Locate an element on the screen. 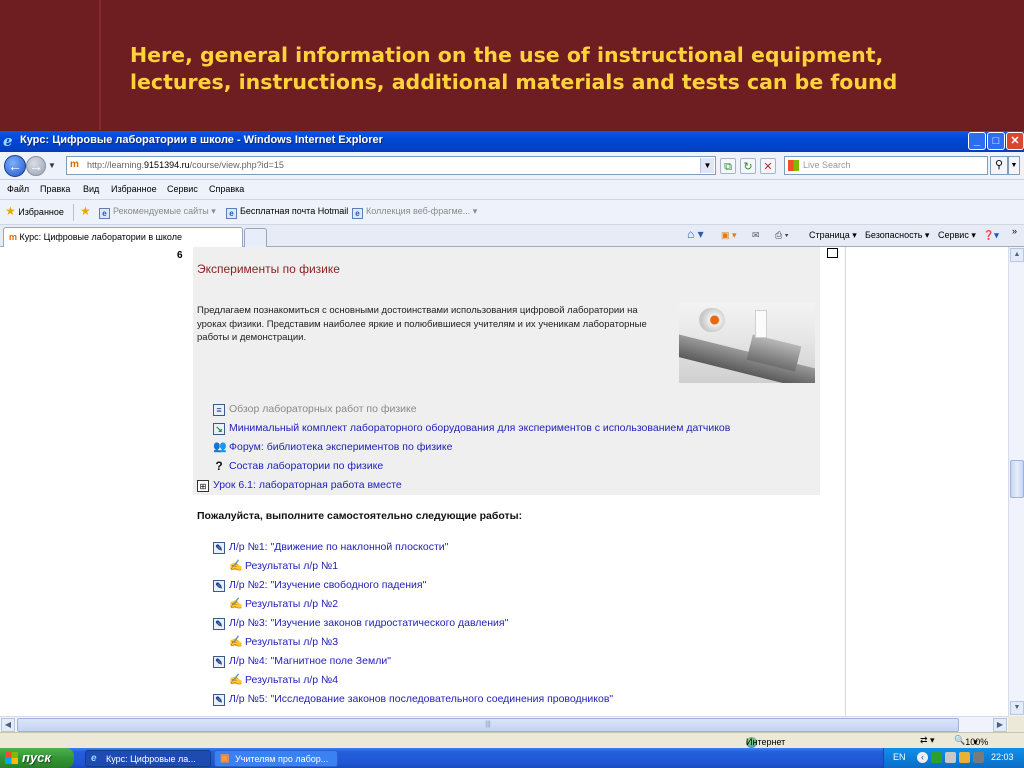  hotmail-link: e Бесплатная почта Hotmail is located at coordinates (287, 212).